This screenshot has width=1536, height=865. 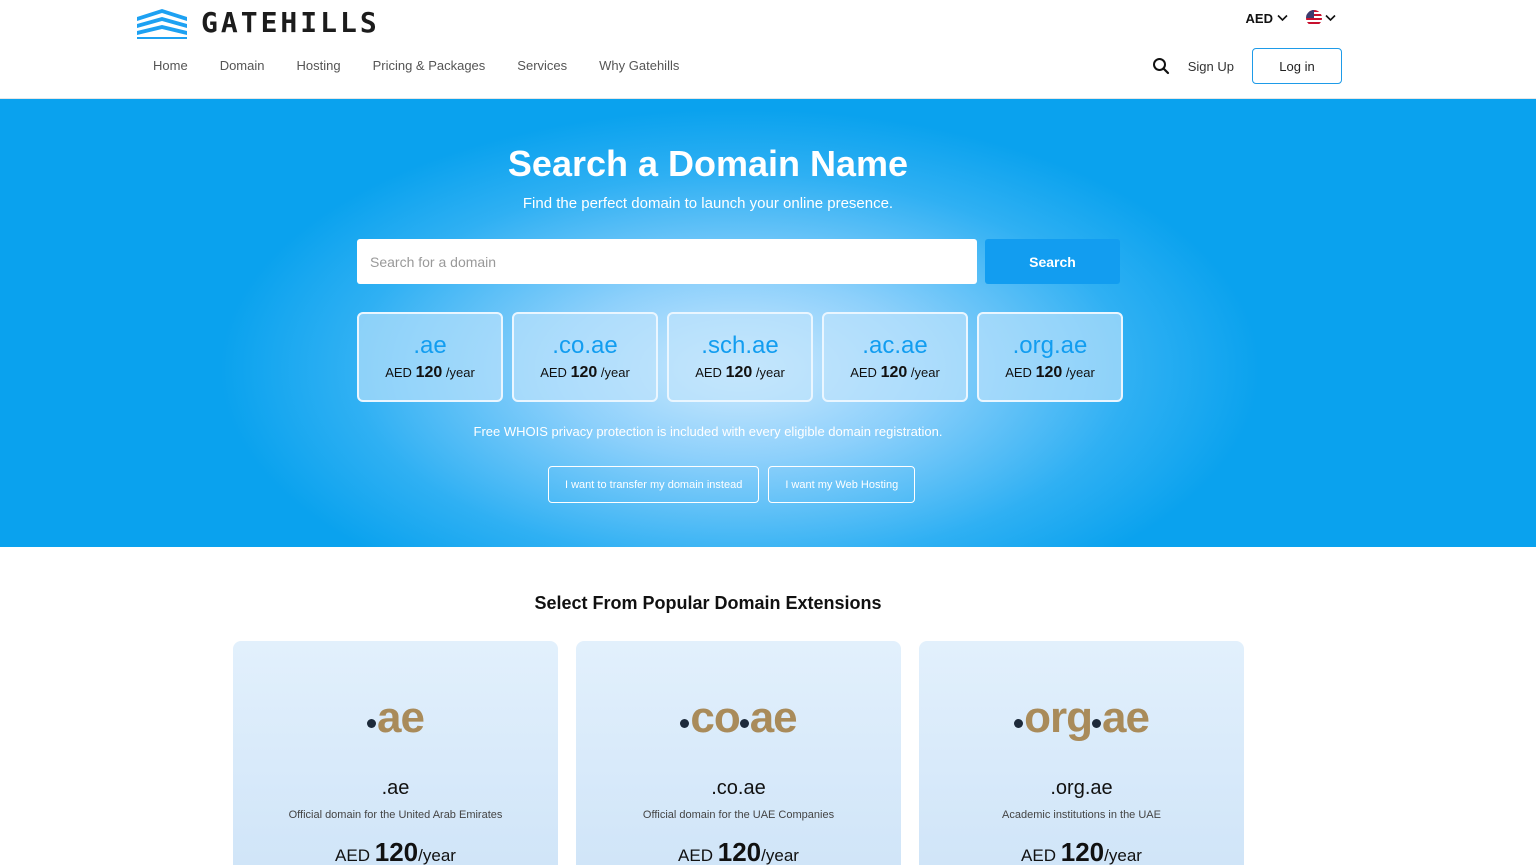 I want to click on brand-name: GATEHILLS, so click(x=290, y=22).